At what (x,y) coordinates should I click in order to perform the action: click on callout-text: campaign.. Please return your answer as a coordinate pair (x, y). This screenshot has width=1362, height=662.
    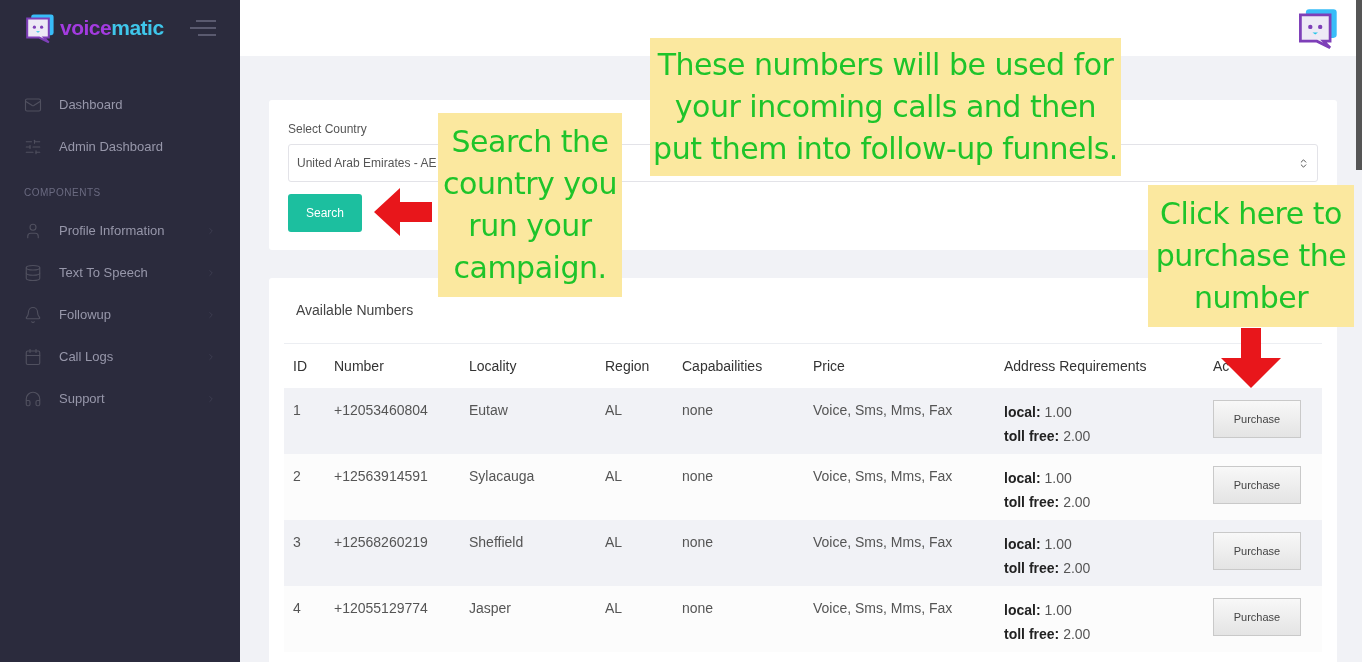
    Looking at the image, I should click on (530, 268).